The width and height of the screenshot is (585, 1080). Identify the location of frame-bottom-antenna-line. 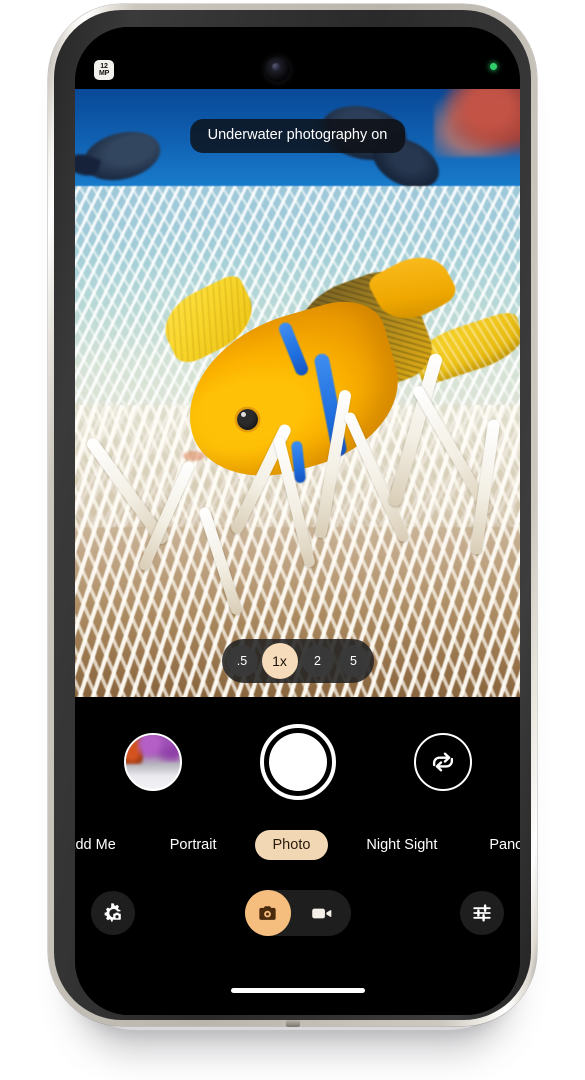
(292, 1023).